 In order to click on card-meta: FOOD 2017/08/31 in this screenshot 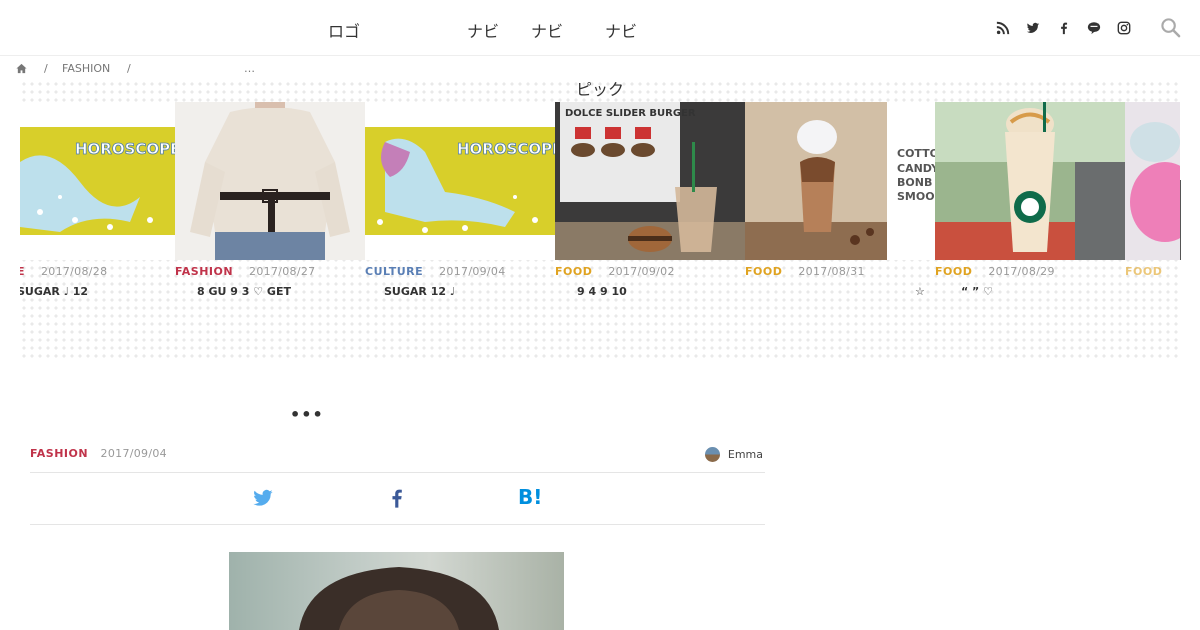, I will do `click(805, 271)`.